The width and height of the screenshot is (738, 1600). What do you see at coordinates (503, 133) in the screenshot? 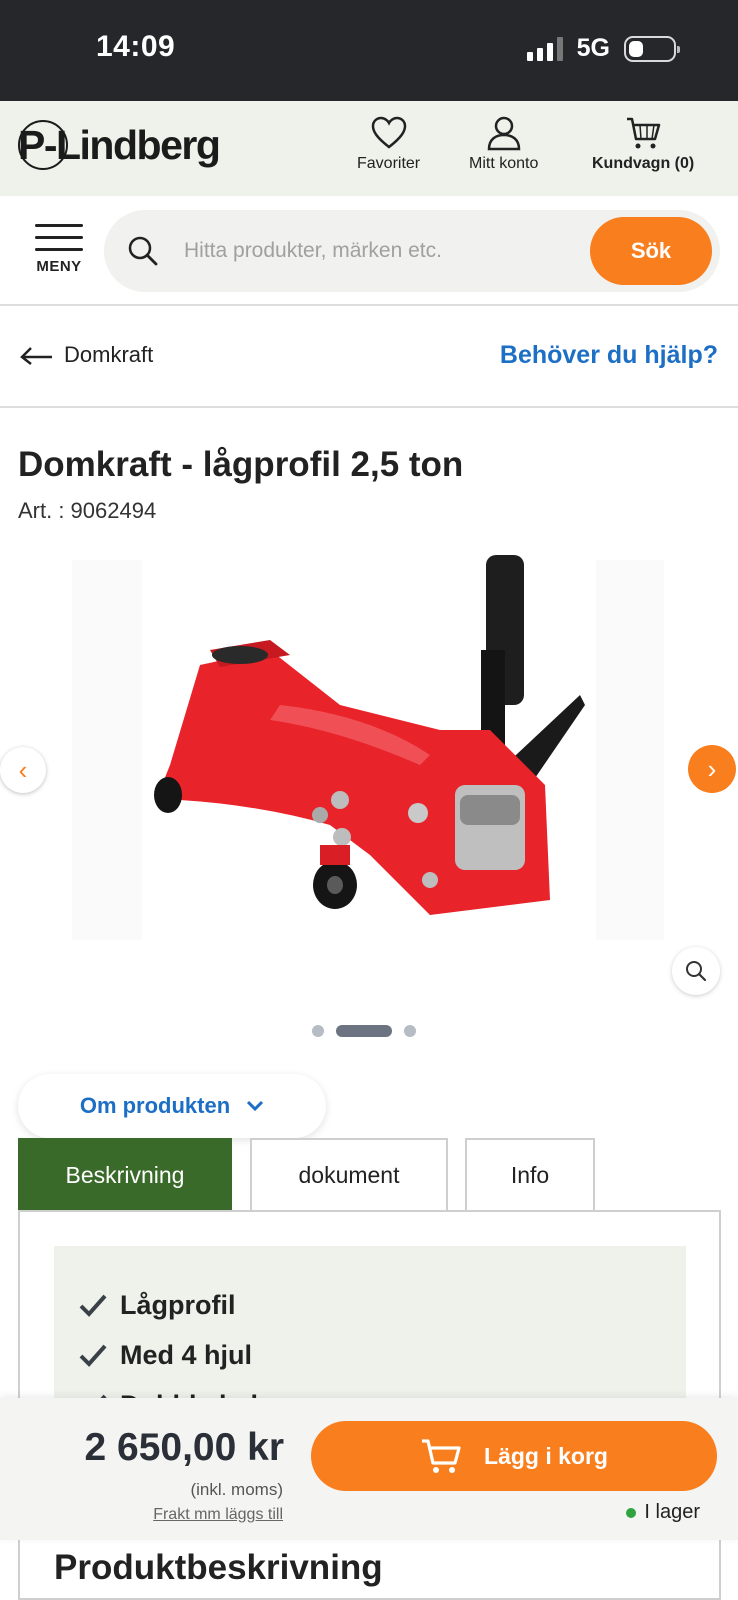
I see `user-icon` at bounding box center [503, 133].